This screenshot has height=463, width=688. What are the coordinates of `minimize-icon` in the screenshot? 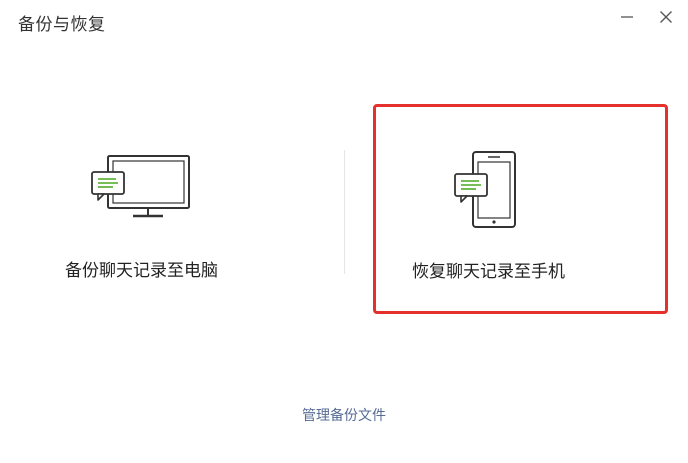 It's located at (627, 17).